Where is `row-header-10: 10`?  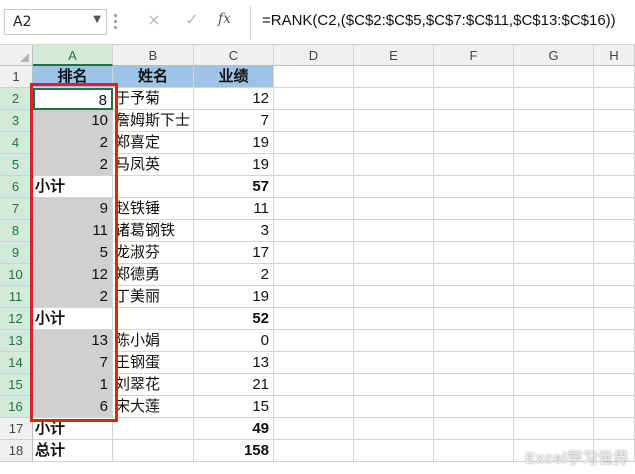 row-header-10: 10 is located at coordinates (16, 275).